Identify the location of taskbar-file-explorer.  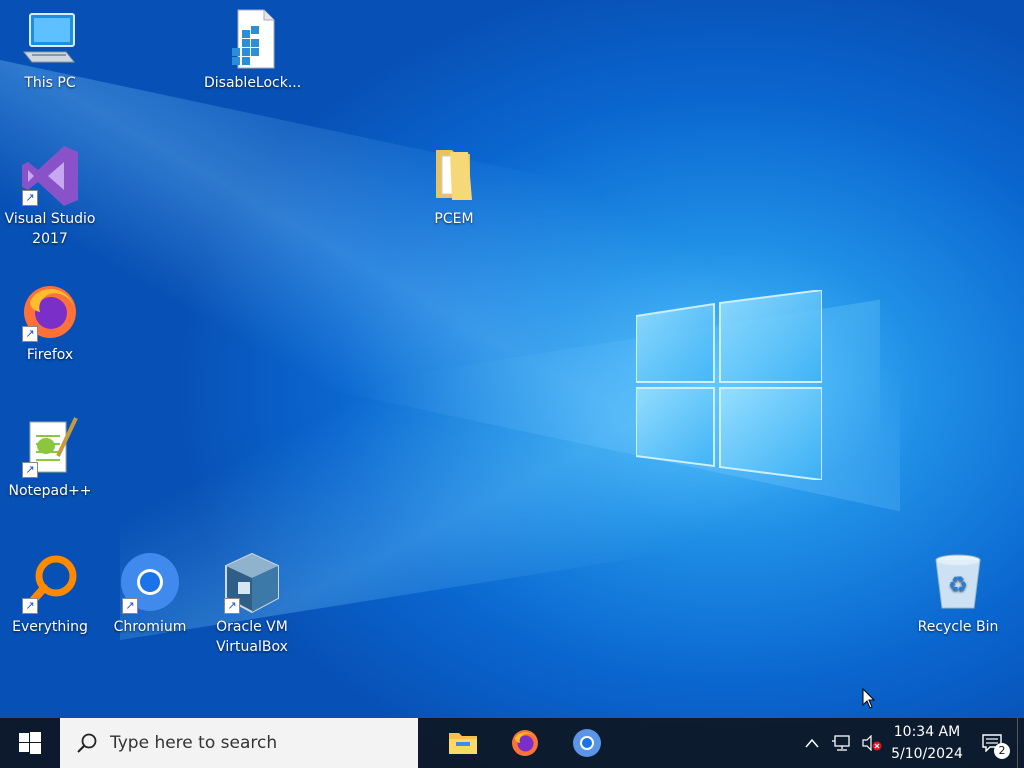
(463, 743).